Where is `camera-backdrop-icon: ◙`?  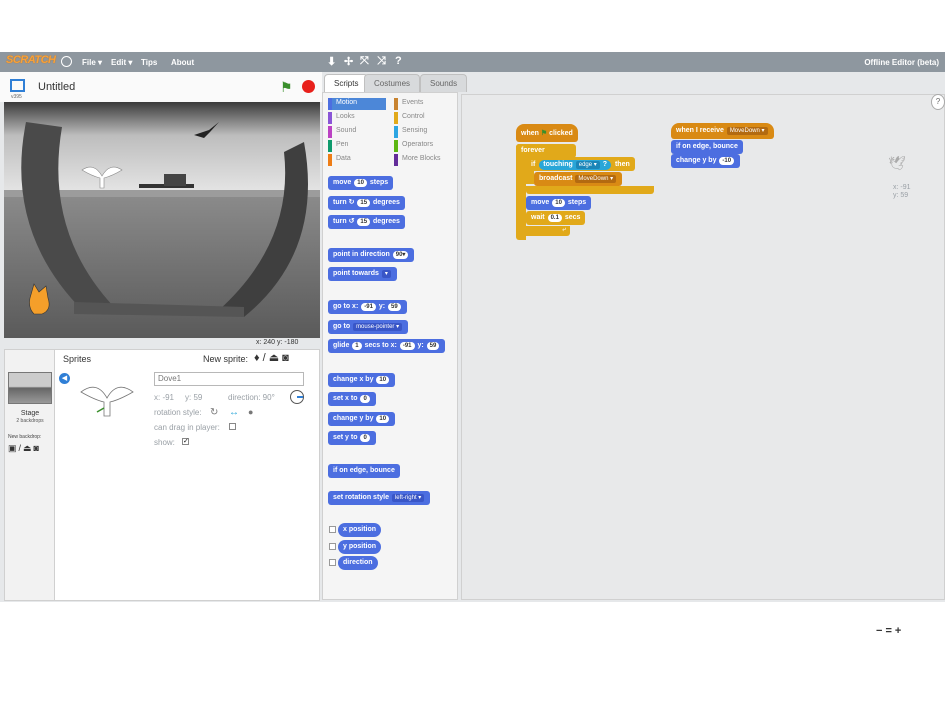 camera-backdrop-icon: ◙ is located at coordinates (37, 448).